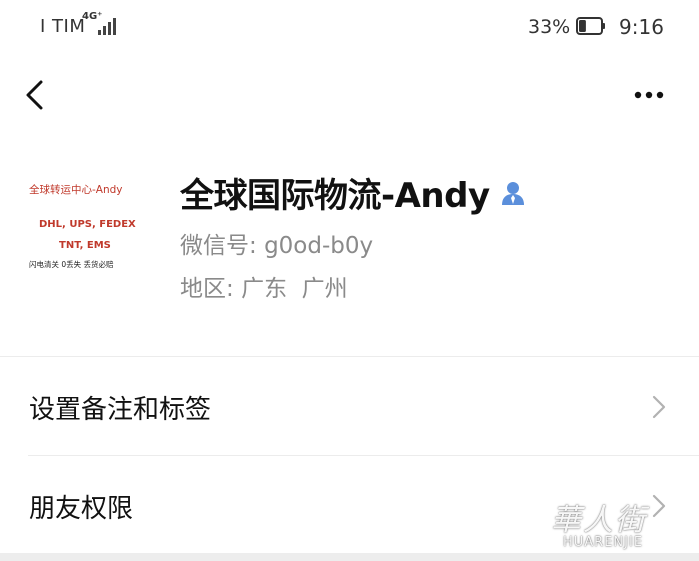  What do you see at coordinates (63, 26) in the screenshot?
I see `carrier-name: I TIM` at bounding box center [63, 26].